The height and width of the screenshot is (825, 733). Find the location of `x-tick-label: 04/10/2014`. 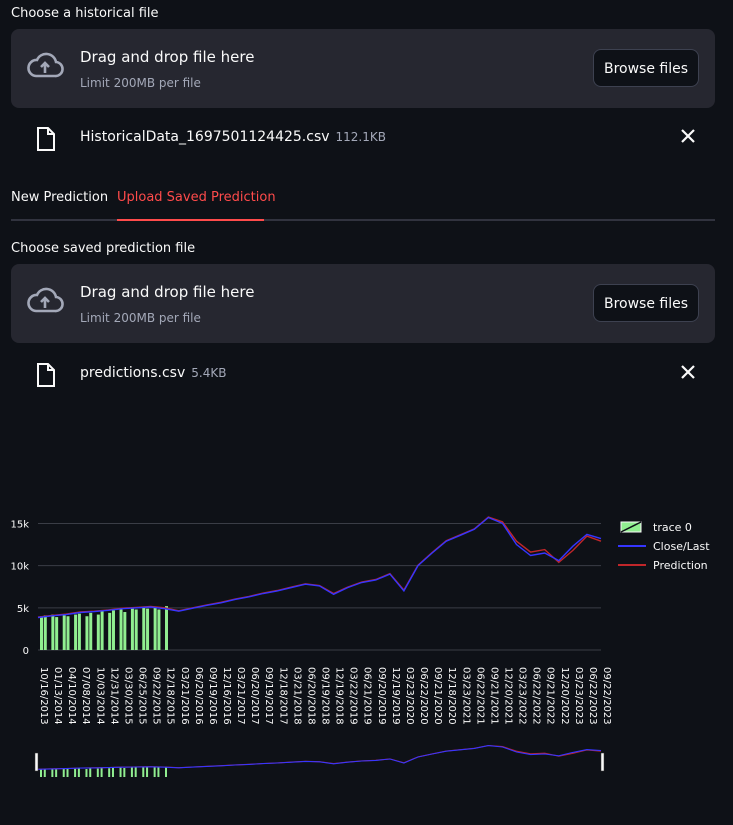

x-tick-label: 04/10/2014 is located at coordinates (71, 696).